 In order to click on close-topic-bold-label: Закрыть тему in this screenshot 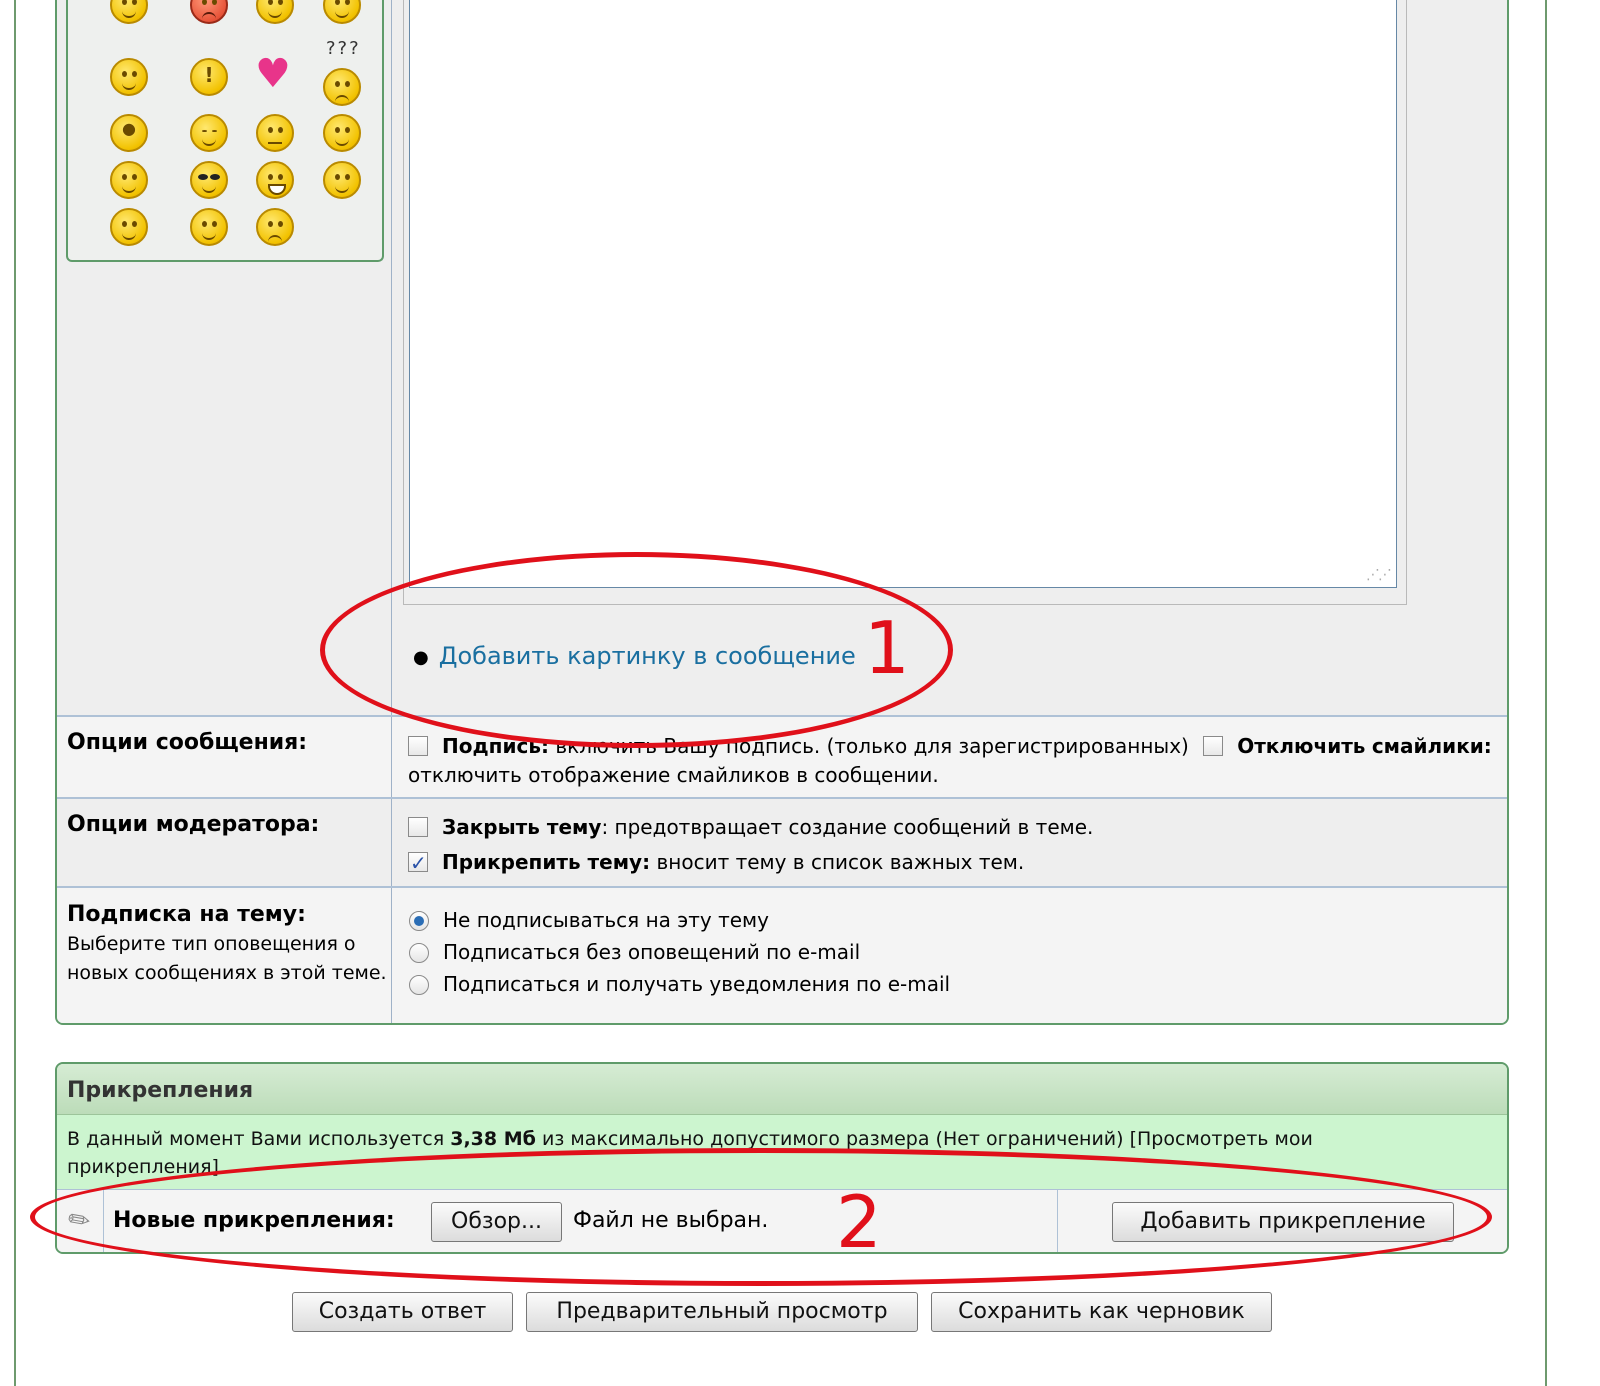, I will do `click(522, 827)`.